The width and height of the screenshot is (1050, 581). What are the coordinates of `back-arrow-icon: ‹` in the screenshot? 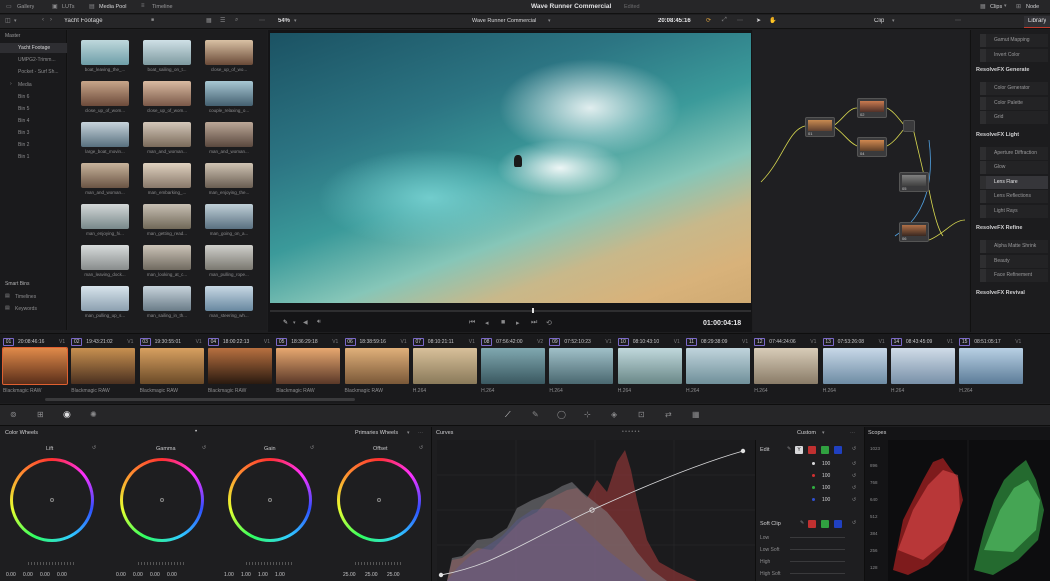 It's located at (43, 20).